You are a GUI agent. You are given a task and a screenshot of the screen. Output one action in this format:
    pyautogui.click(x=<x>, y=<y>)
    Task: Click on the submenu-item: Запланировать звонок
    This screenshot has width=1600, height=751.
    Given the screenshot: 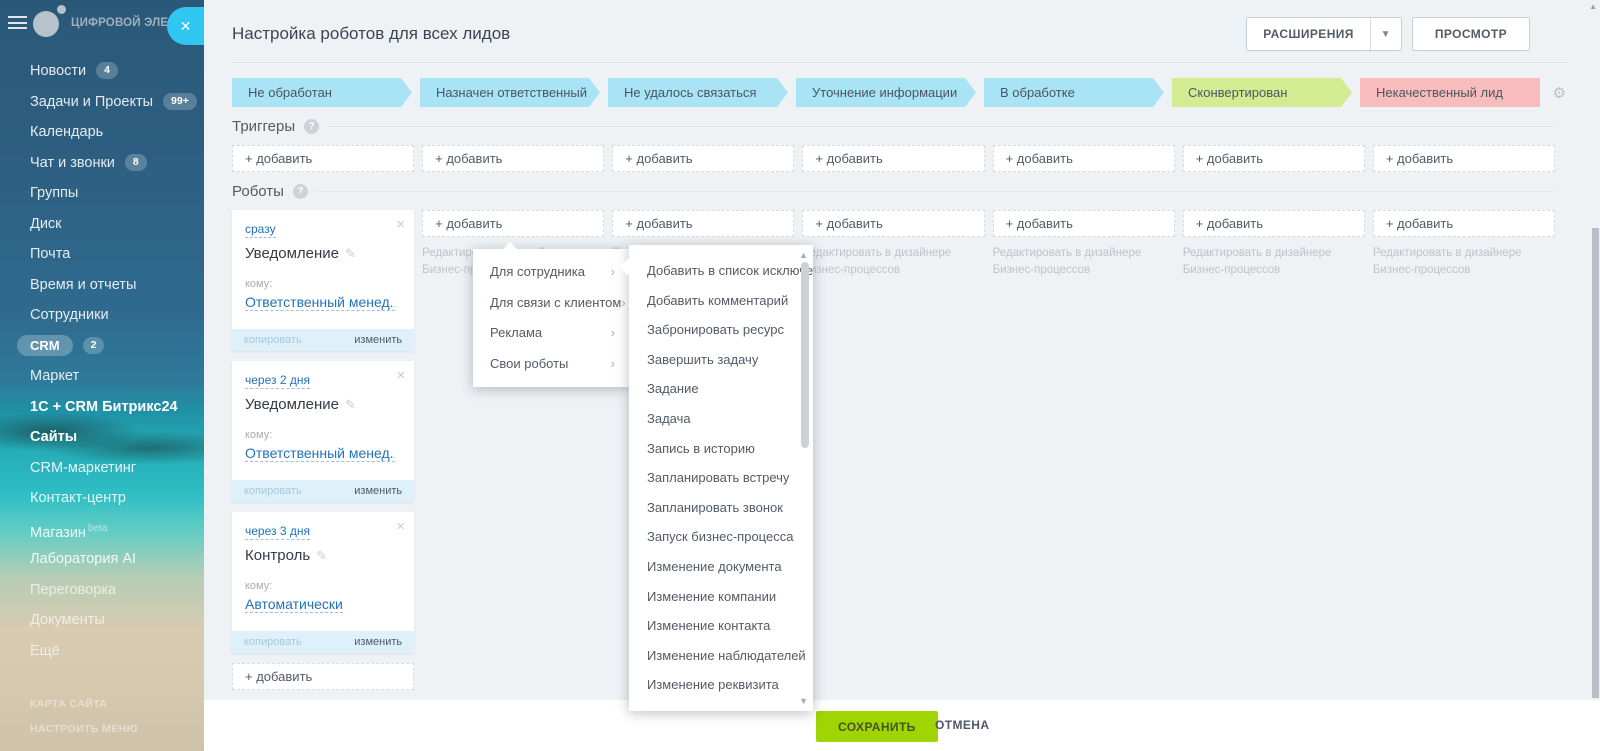 What is the action you would take?
    pyautogui.click(x=721, y=508)
    